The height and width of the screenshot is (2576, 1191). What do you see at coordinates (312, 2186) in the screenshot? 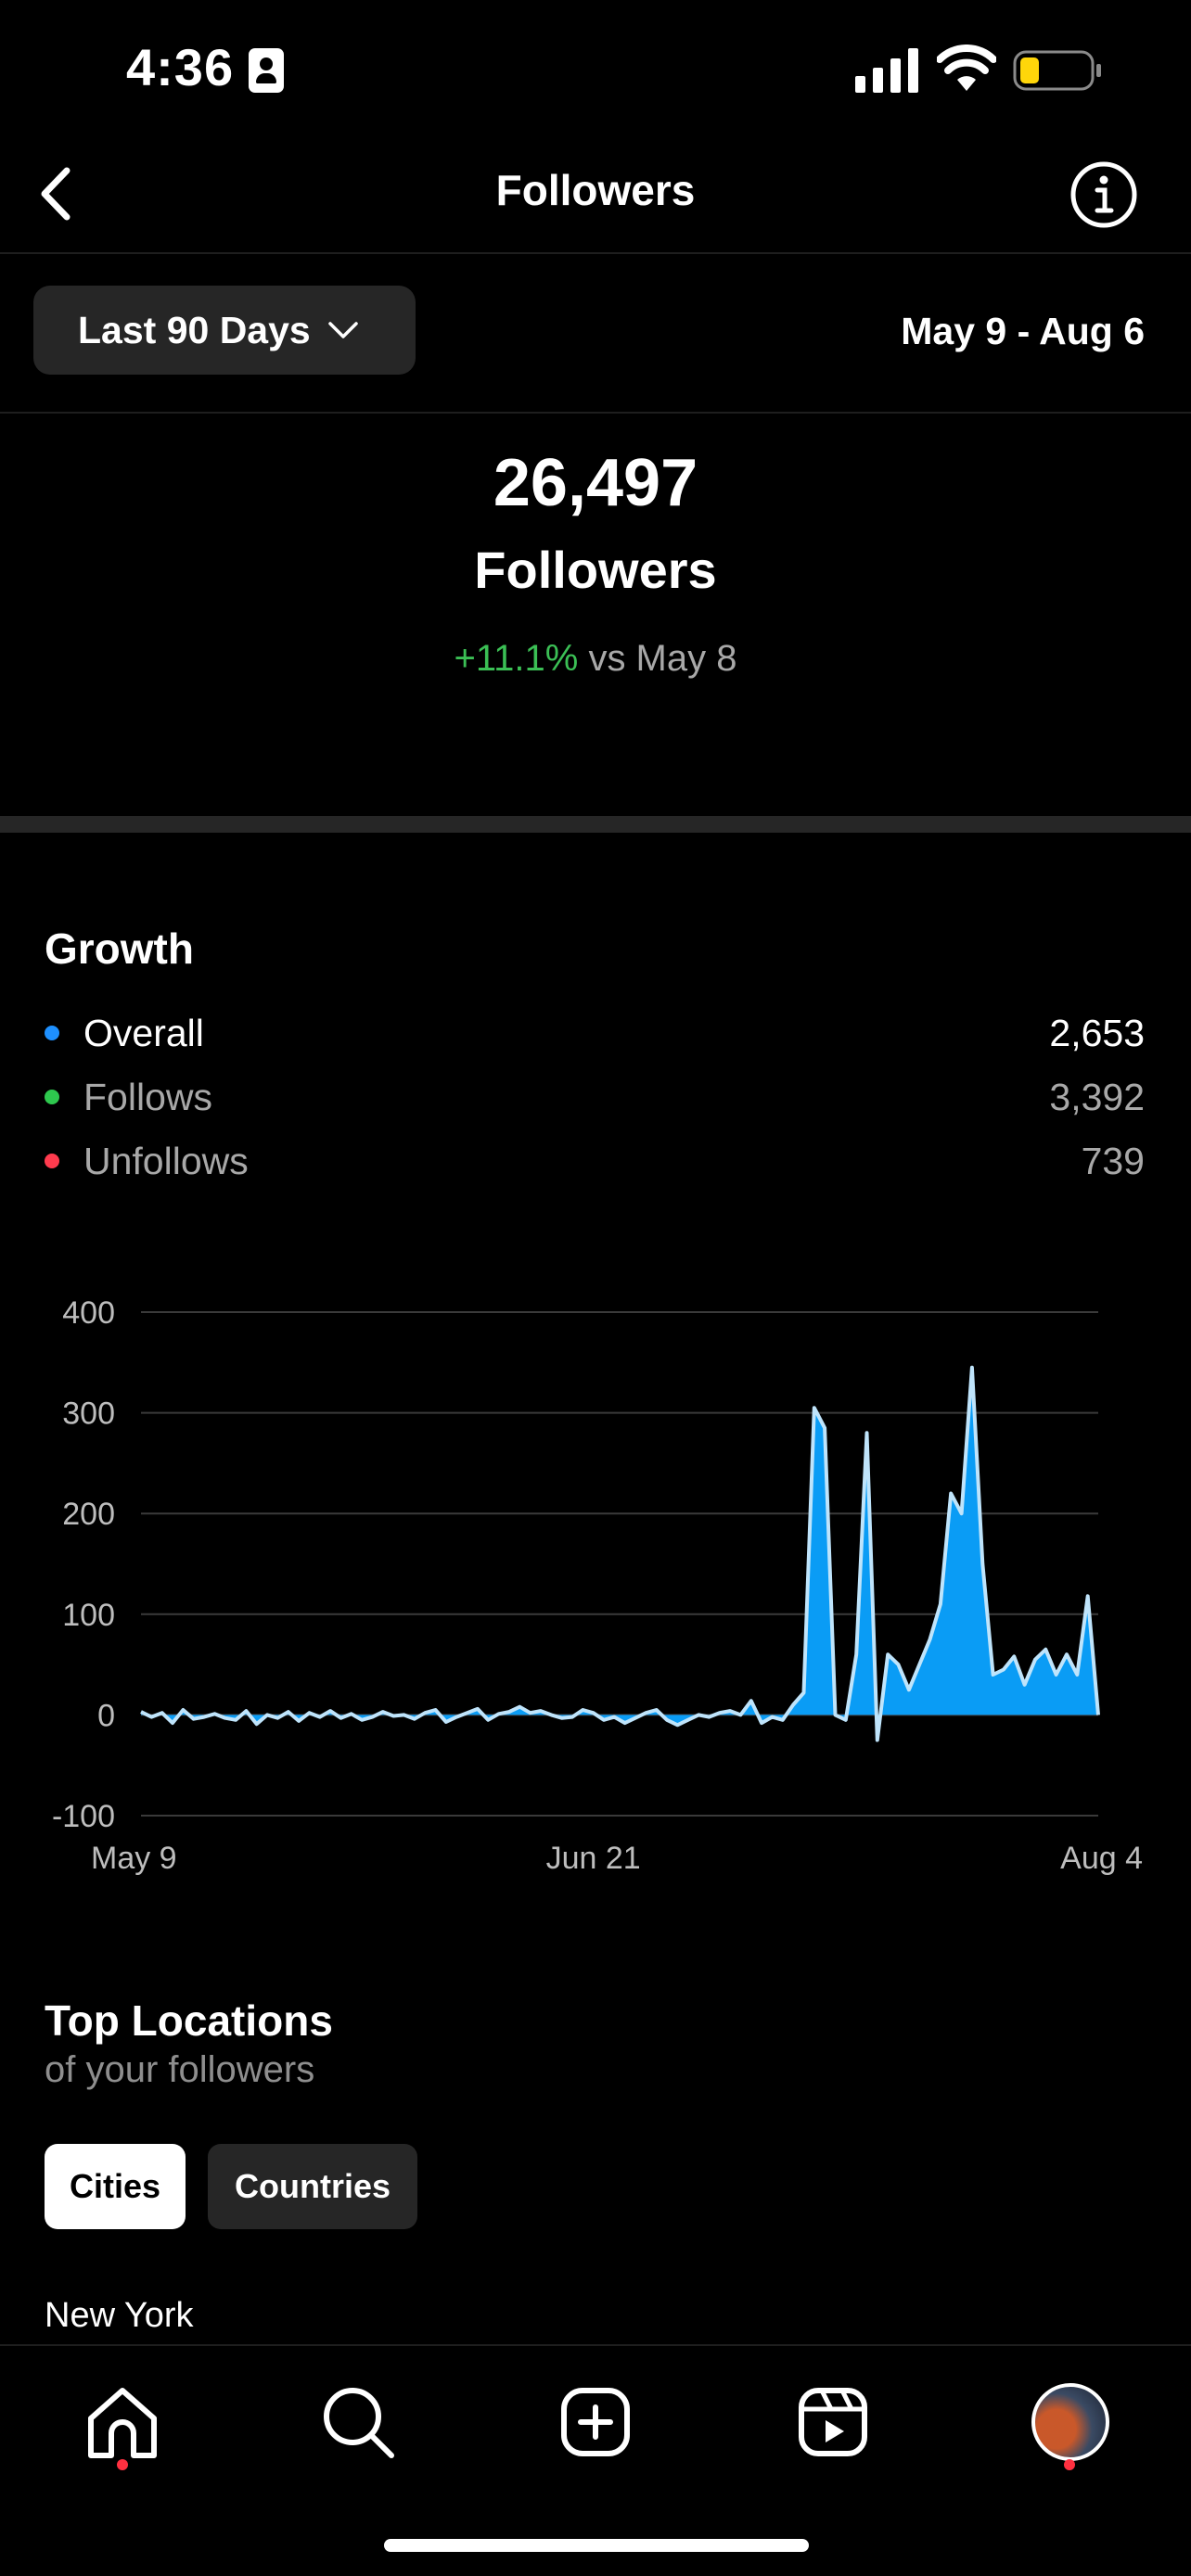
I see `tab-countries: Countries` at bounding box center [312, 2186].